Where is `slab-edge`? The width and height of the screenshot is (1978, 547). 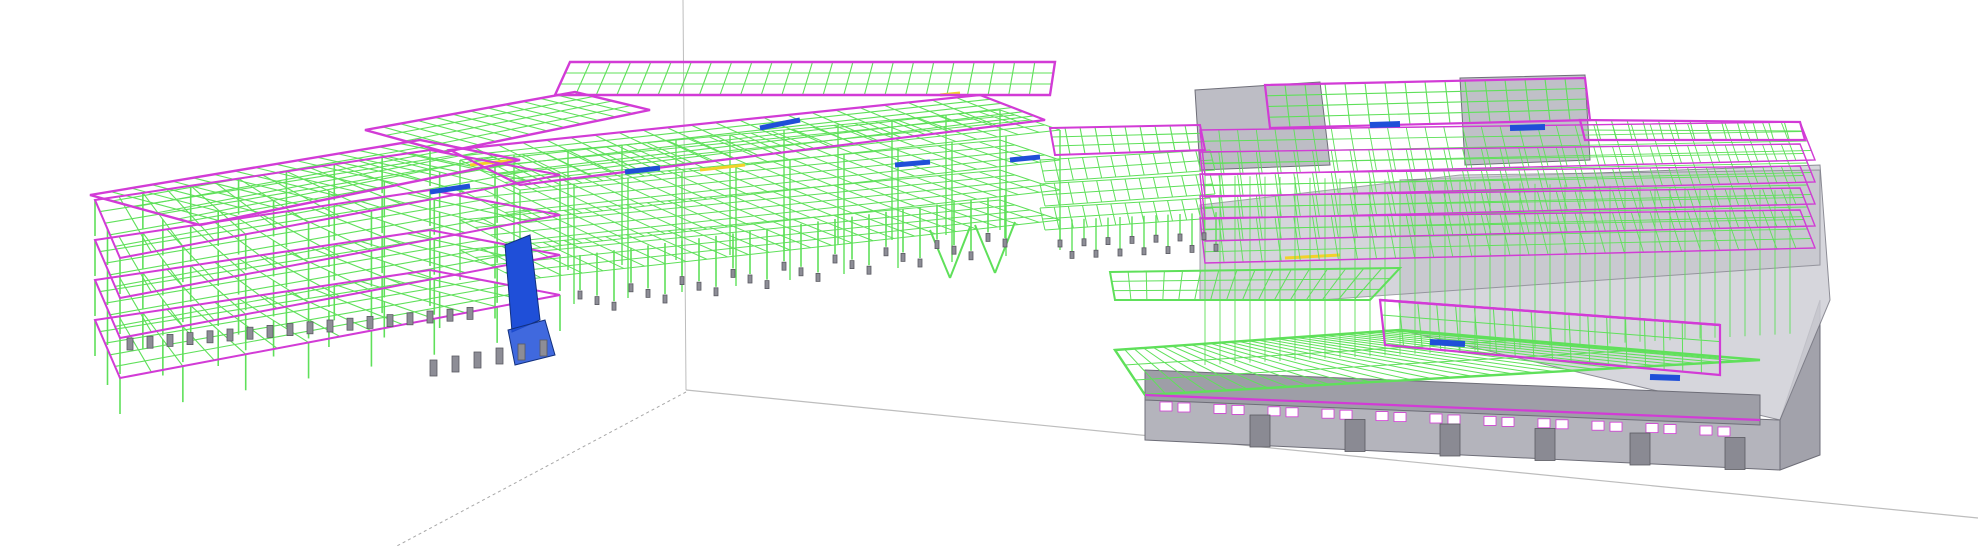 slab-edge is located at coordinates (805, 78).